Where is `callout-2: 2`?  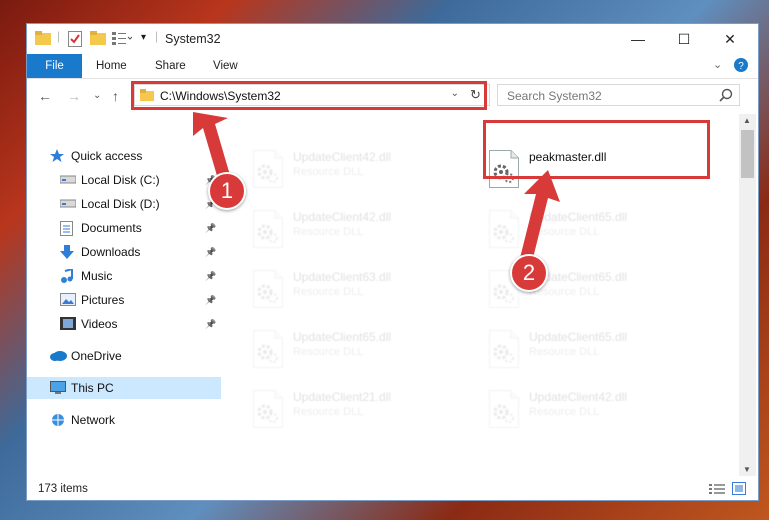
callout-2: 2 is located at coordinates (529, 273).